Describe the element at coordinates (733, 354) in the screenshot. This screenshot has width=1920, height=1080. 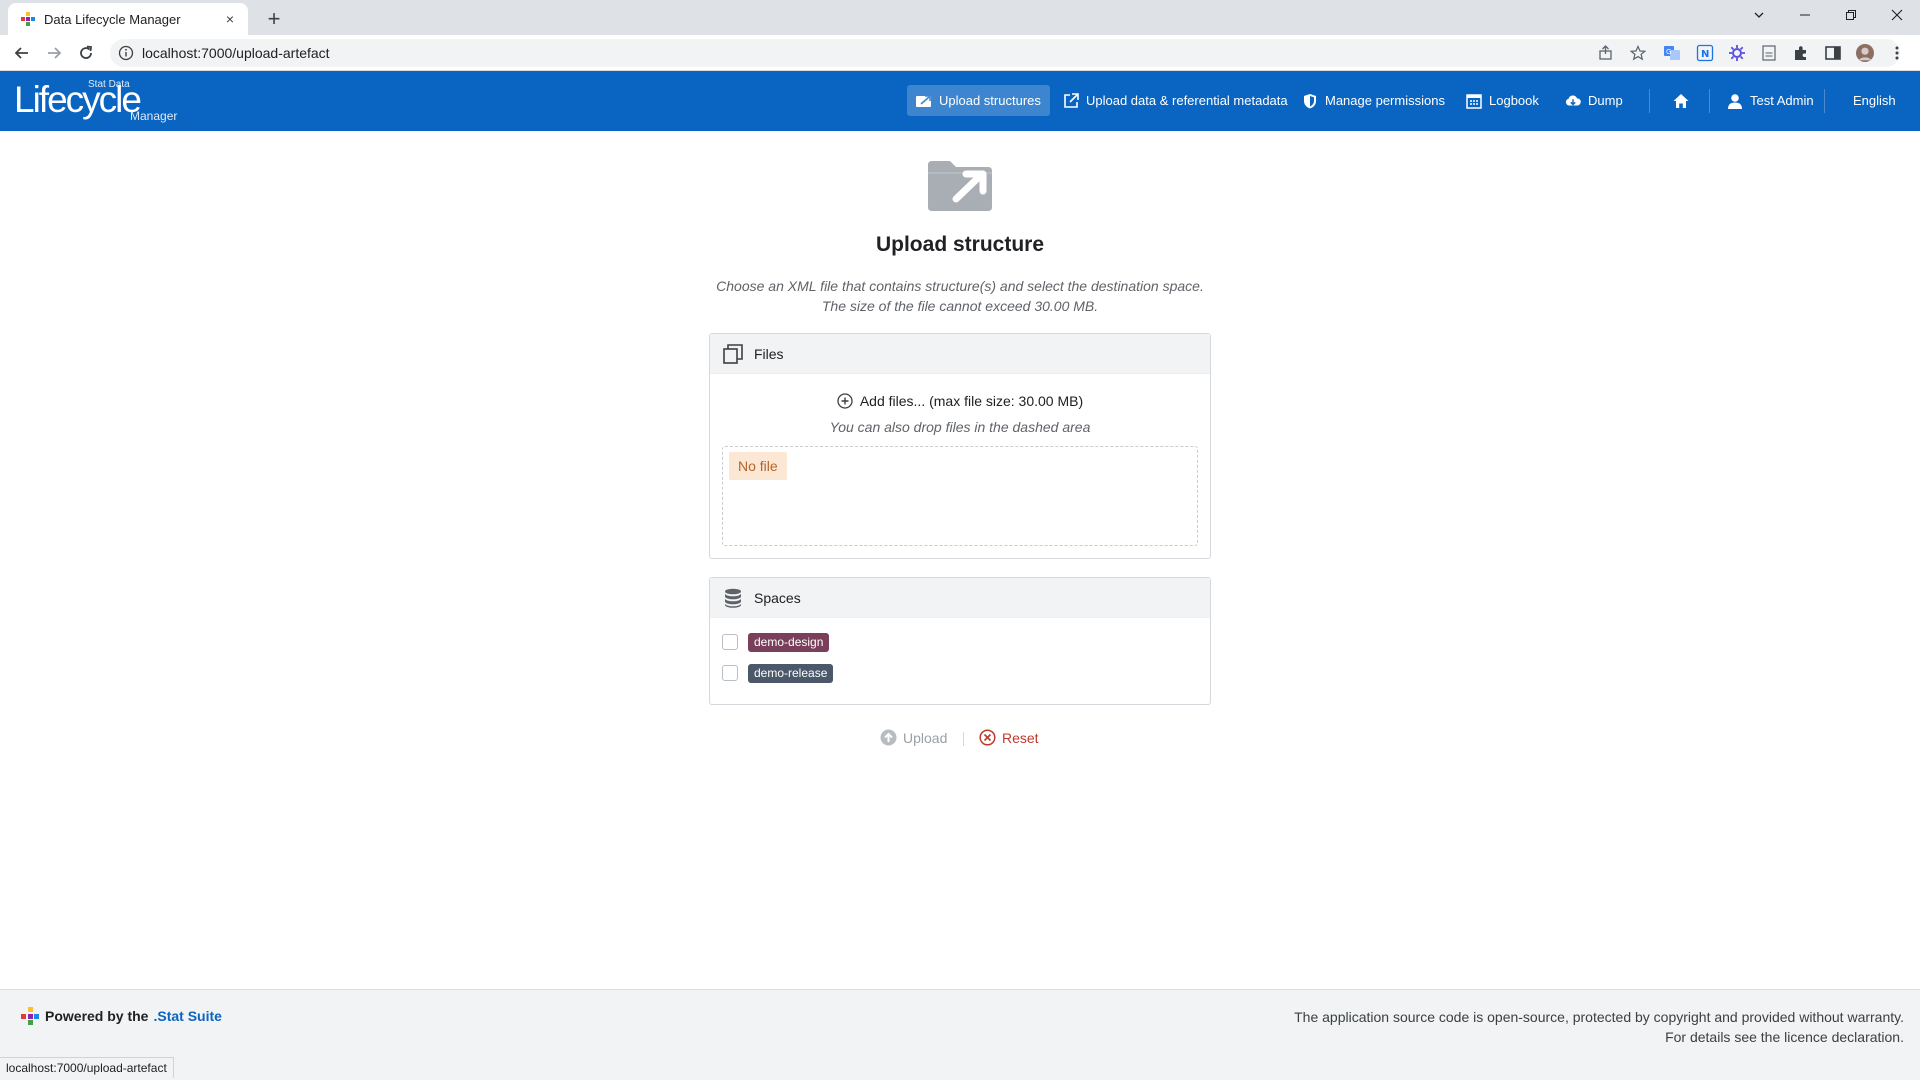
I see `copy-files-icon` at that location.